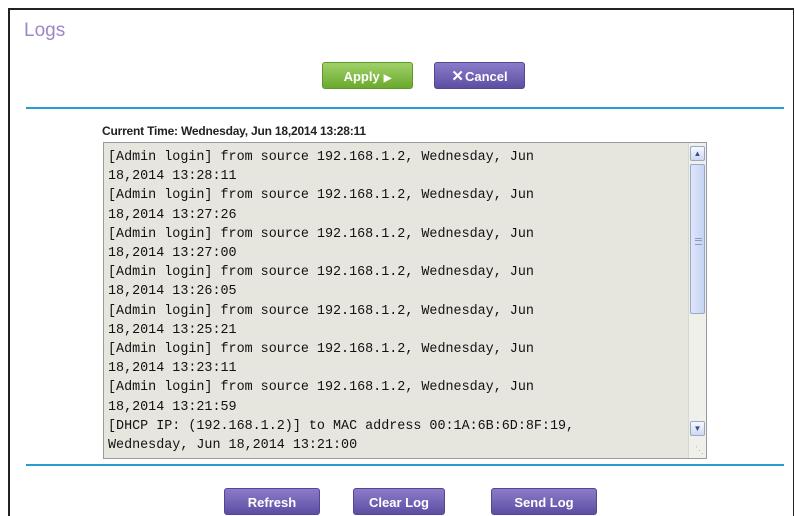 This screenshot has height=516, width=795. I want to click on resize-grip-icon: ⋱, so click(699, 450).